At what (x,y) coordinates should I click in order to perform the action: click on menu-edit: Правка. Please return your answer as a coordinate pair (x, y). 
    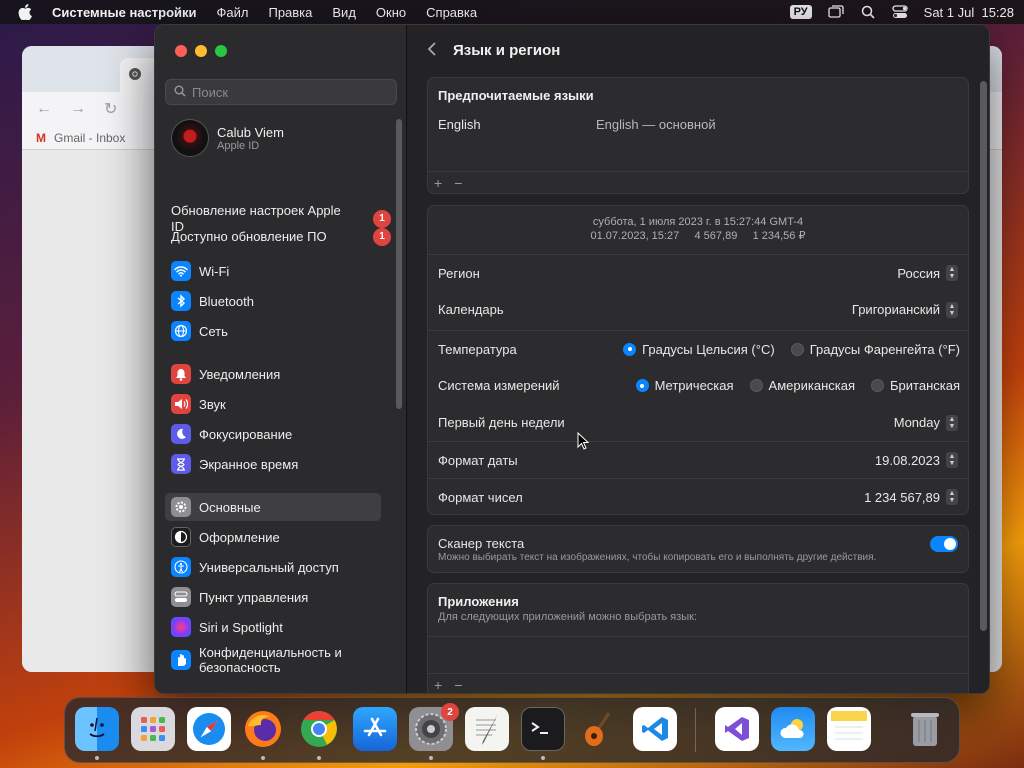
    Looking at the image, I should click on (290, 12).